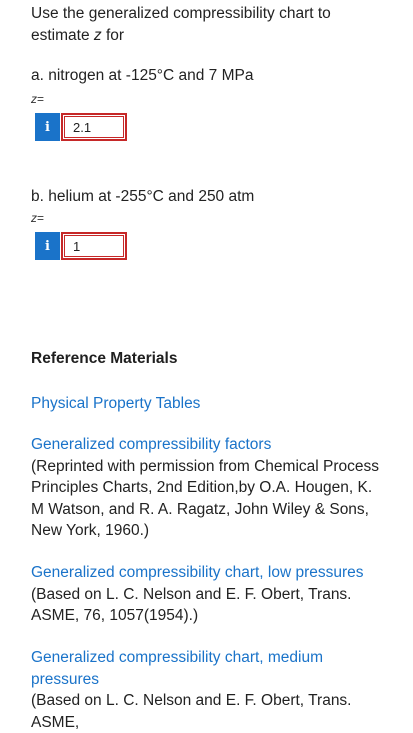 This screenshot has height=733, width=413. Describe the element at coordinates (142, 75) in the screenshot. I see `part-a-label: a. nitrogen at -125°C and 7 MPa` at that location.